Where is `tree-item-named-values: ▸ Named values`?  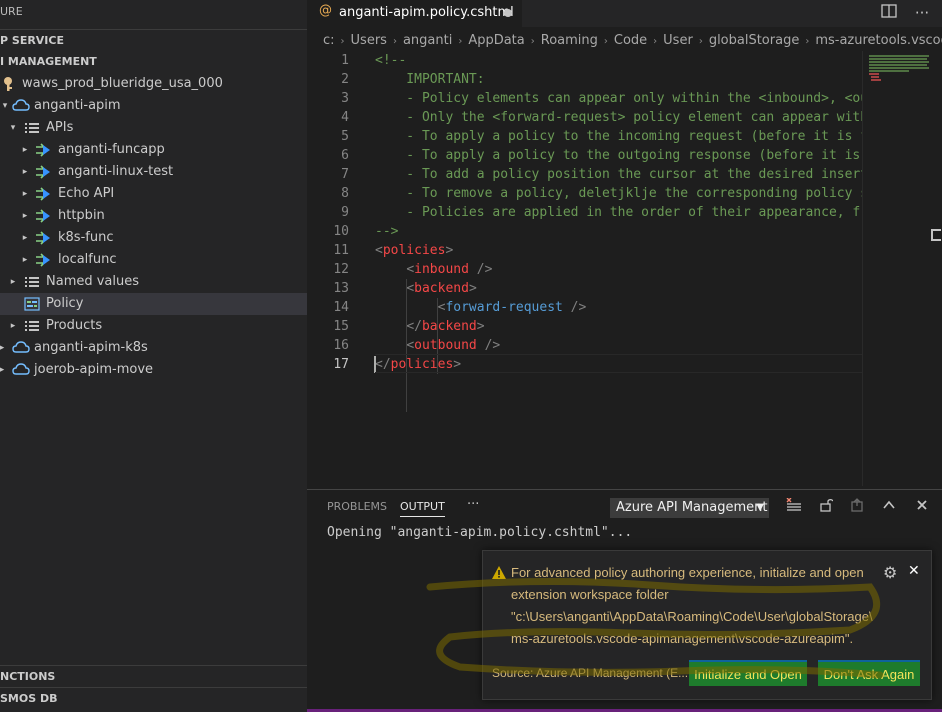 tree-item-named-values: ▸ Named values is located at coordinates (153, 282).